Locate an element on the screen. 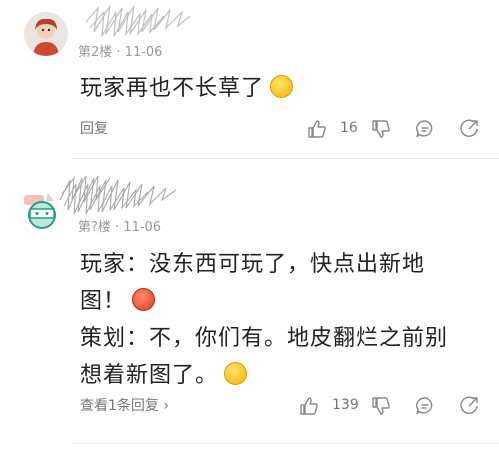 This screenshot has height=451, width=499. angry-emoji-icon is located at coordinates (144, 299).